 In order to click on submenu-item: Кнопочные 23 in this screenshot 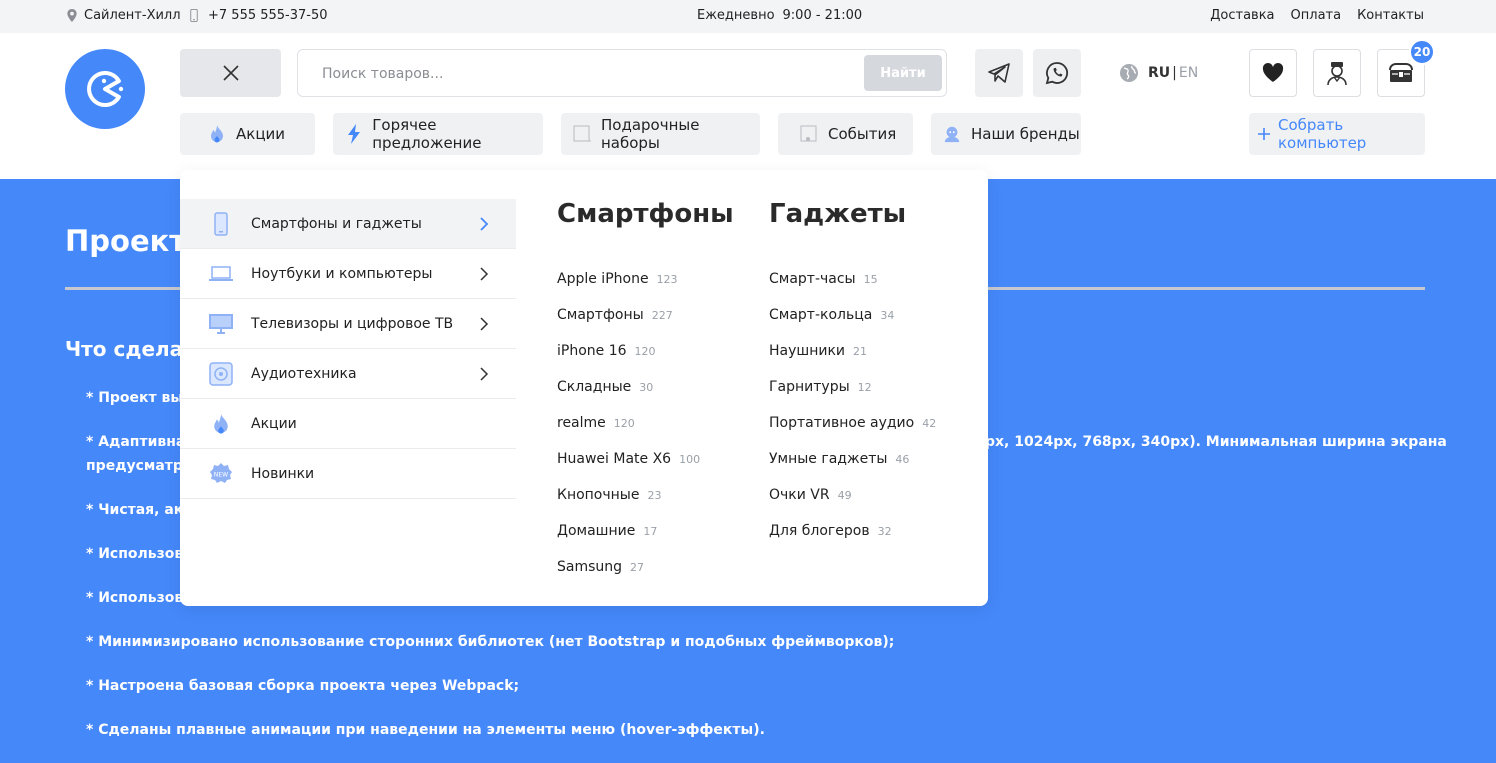, I will do `click(609, 495)`.